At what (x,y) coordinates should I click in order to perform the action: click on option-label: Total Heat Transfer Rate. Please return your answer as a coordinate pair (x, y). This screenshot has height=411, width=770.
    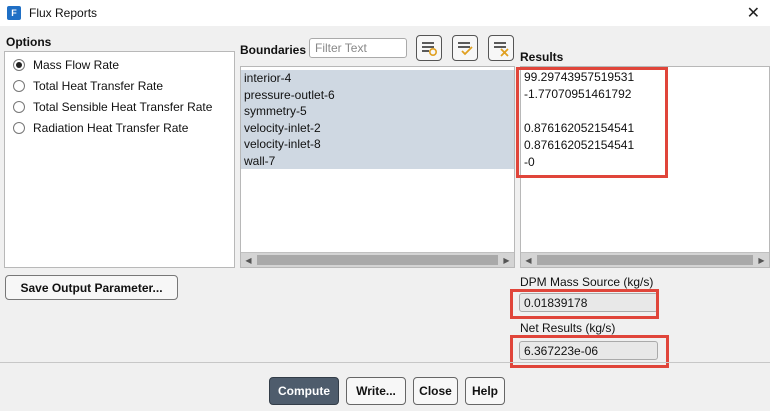
    Looking at the image, I should click on (98, 86).